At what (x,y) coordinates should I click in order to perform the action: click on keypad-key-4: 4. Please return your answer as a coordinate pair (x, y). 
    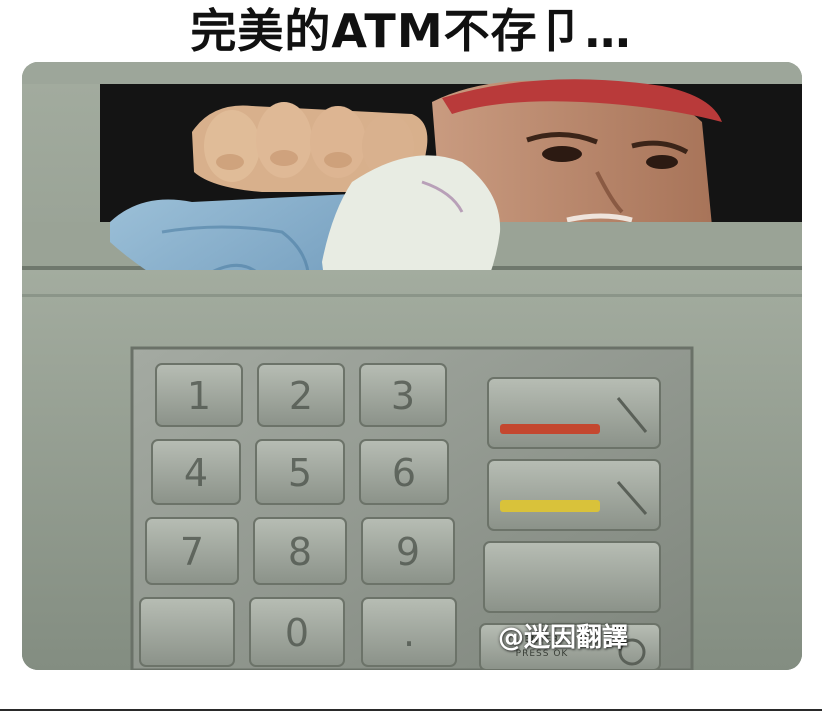
    Looking at the image, I should click on (196, 472).